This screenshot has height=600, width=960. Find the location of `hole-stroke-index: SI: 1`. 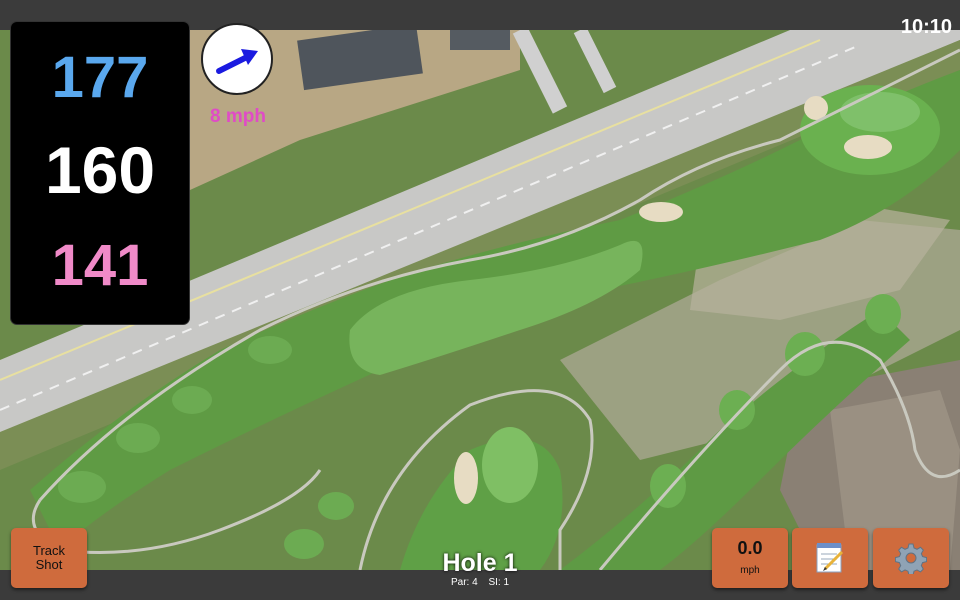

hole-stroke-index: SI: 1 is located at coordinates (499, 582).